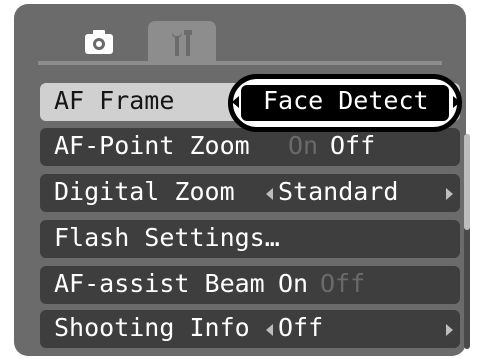 The height and width of the screenshot is (362, 480). I want to click on tab-setup, so click(182, 41).